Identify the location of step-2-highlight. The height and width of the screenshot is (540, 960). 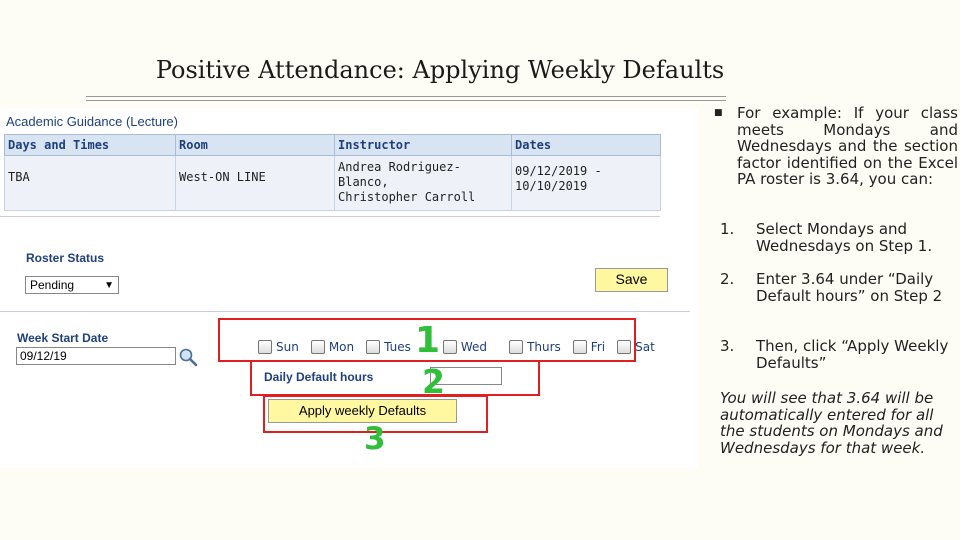
(395, 378).